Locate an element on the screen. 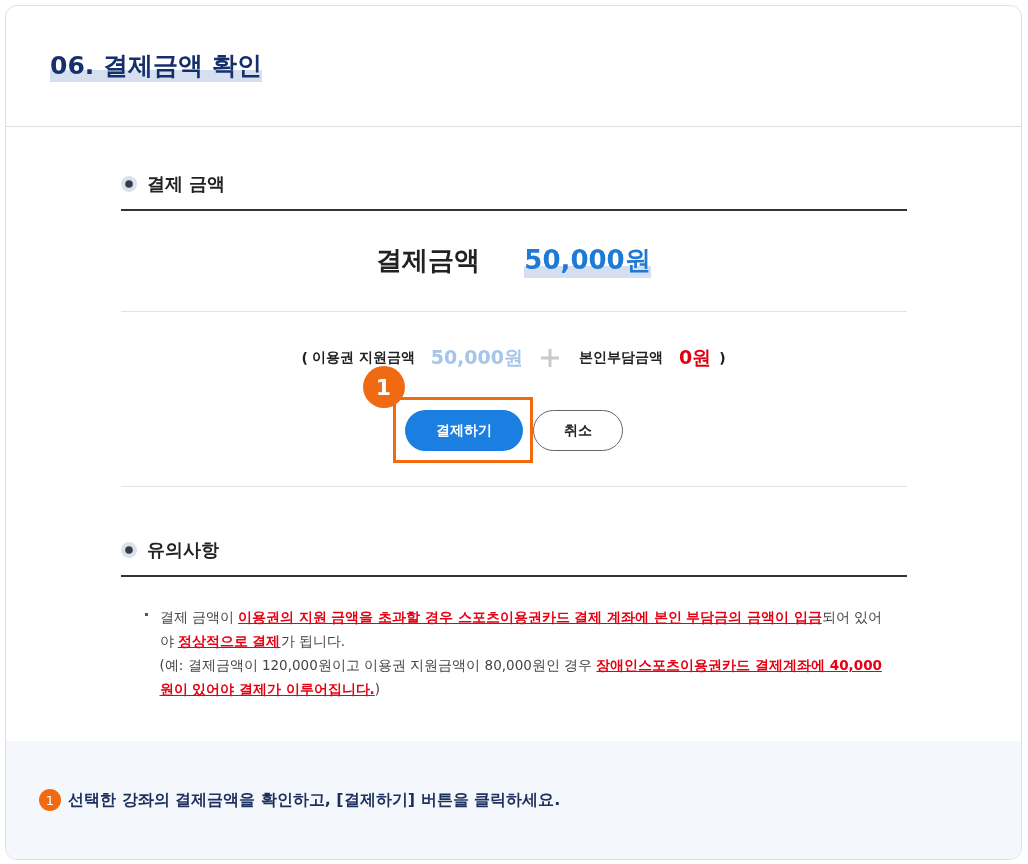 This screenshot has width=1028, height=864. voucher-label: 이용권 지원금액 is located at coordinates (363, 358).